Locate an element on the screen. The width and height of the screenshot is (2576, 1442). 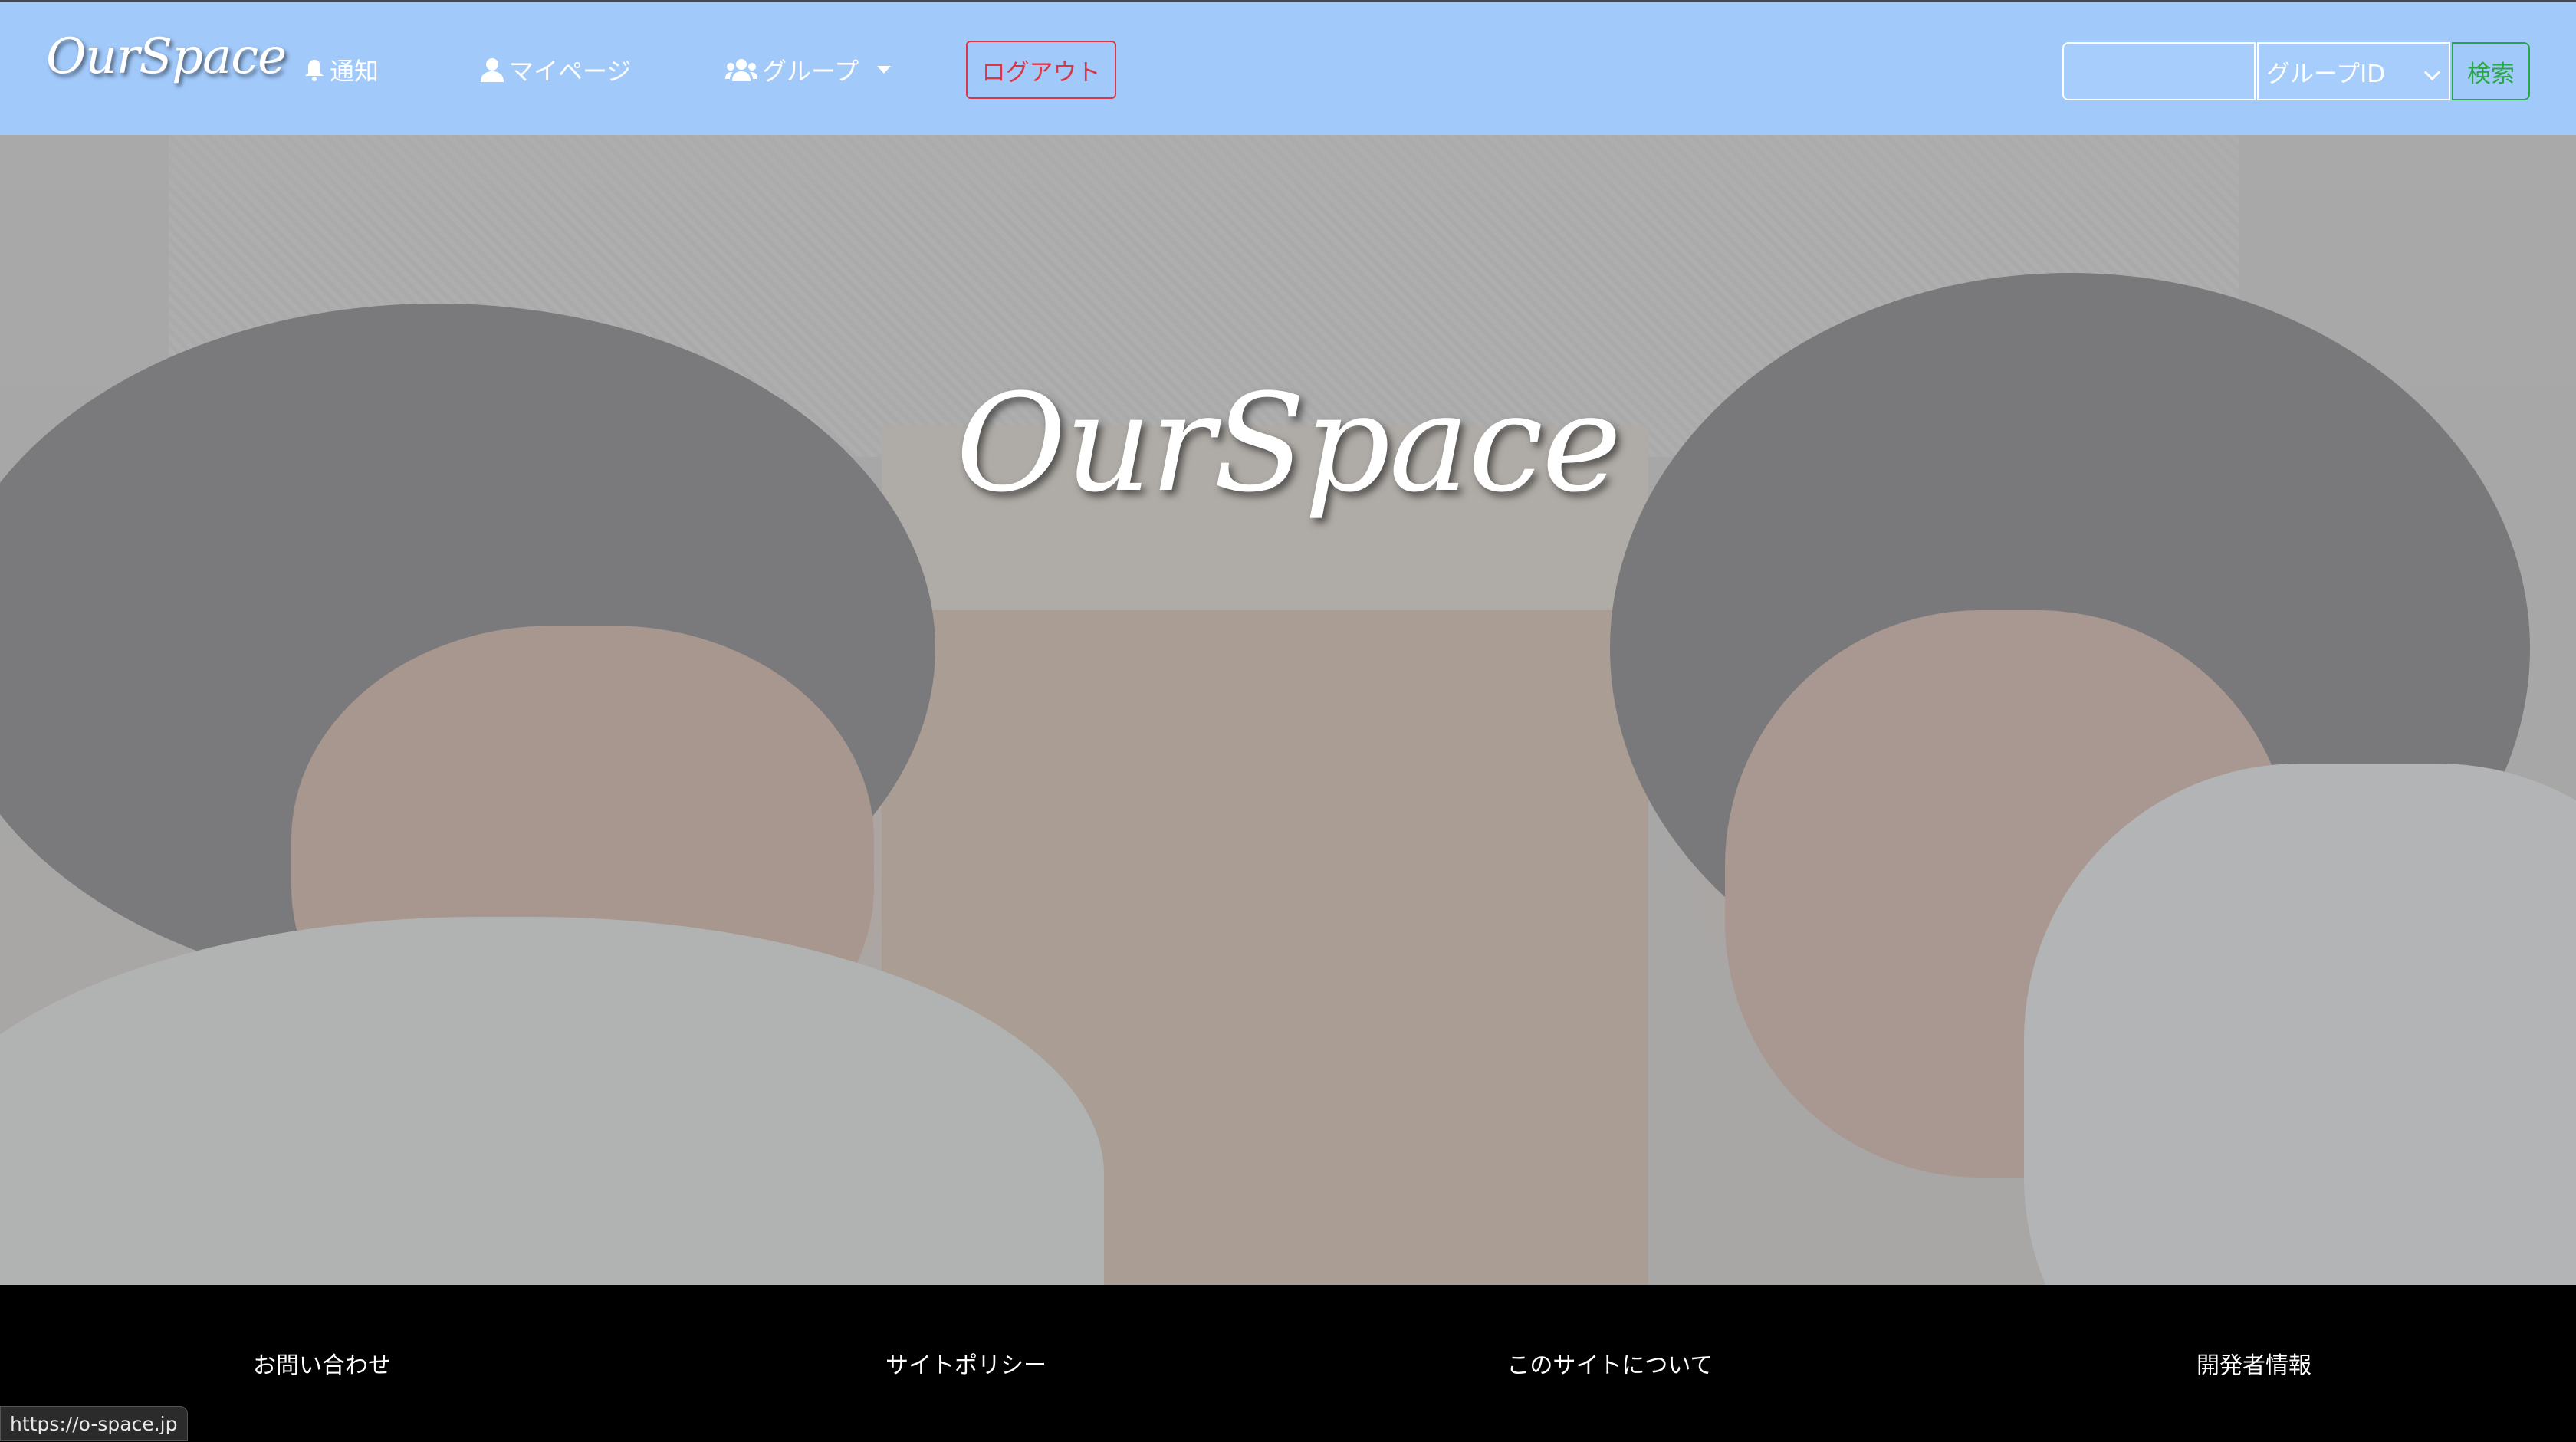
search-input is located at coordinates (2159, 71).